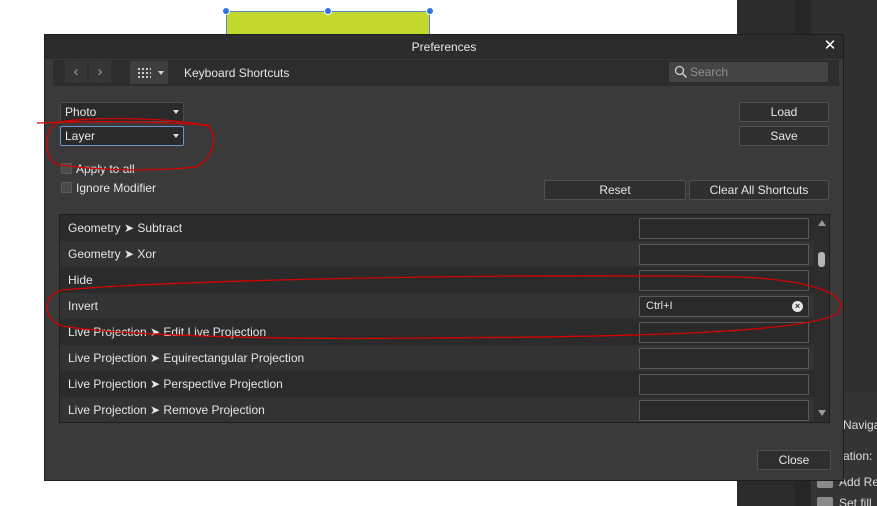  What do you see at coordinates (858, 482) in the screenshot?
I see `panel-item-add: Add Re` at bounding box center [858, 482].